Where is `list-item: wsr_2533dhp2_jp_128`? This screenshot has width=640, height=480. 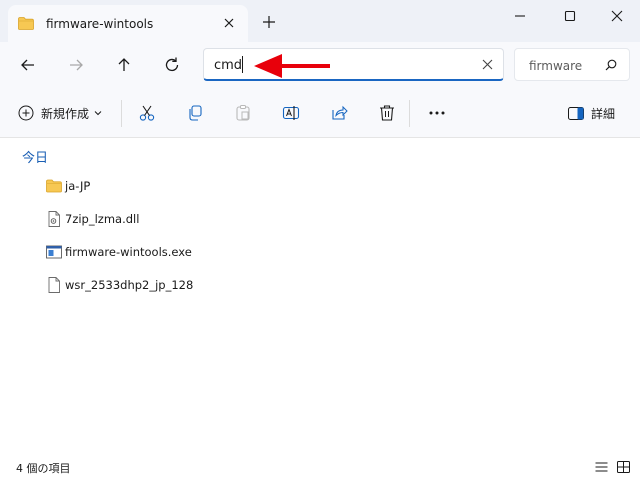 list-item: wsr_2533dhp2_jp_128 is located at coordinates (119, 285).